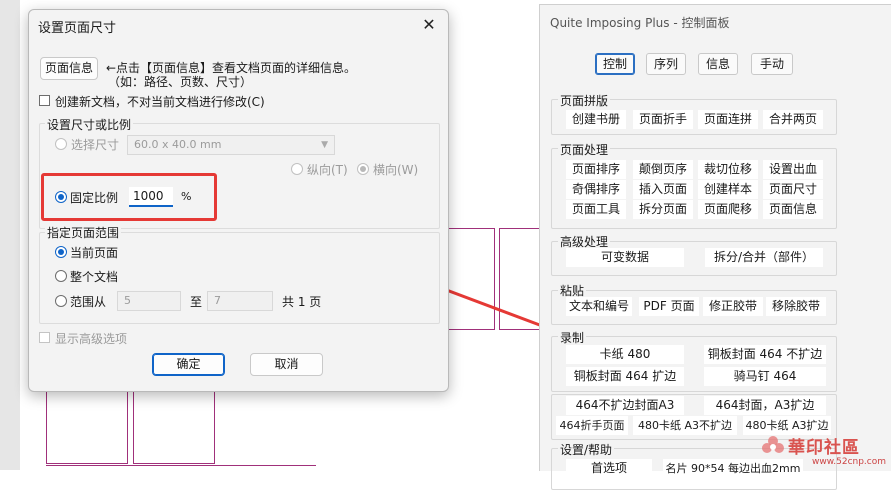 The width and height of the screenshot is (891, 490). What do you see at coordinates (793, 169) in the screenshot?
I see `set-bleed-button: 设置出血` at bounding box center [793, 169].